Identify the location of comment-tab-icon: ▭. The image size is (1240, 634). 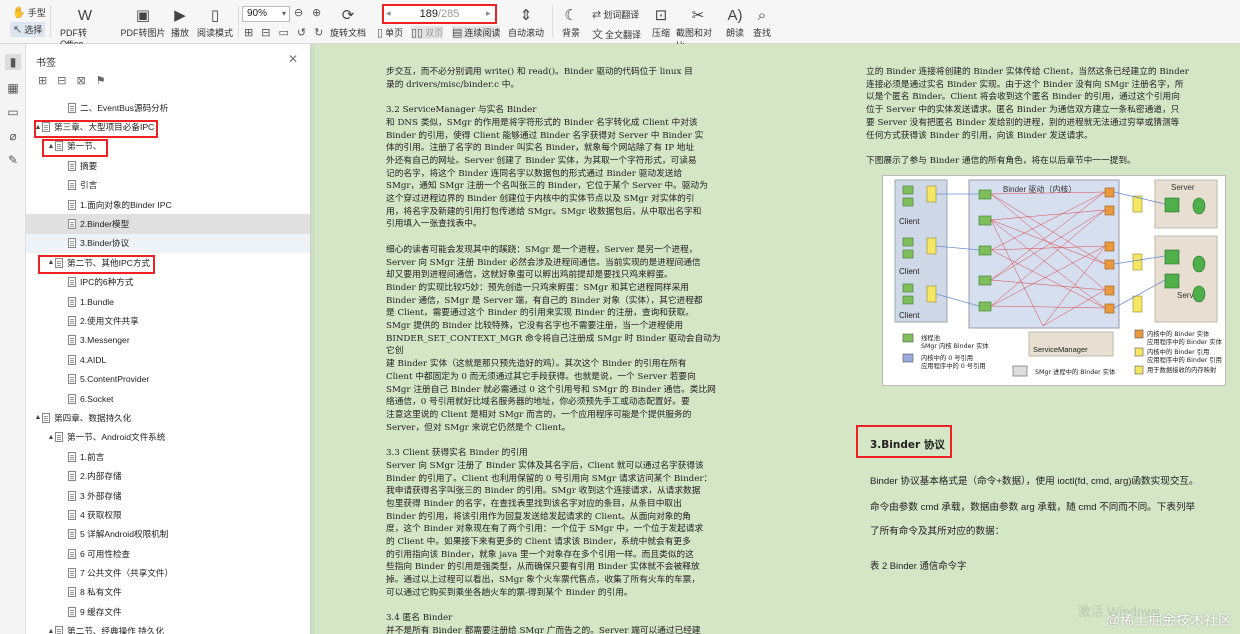
(13, 112).